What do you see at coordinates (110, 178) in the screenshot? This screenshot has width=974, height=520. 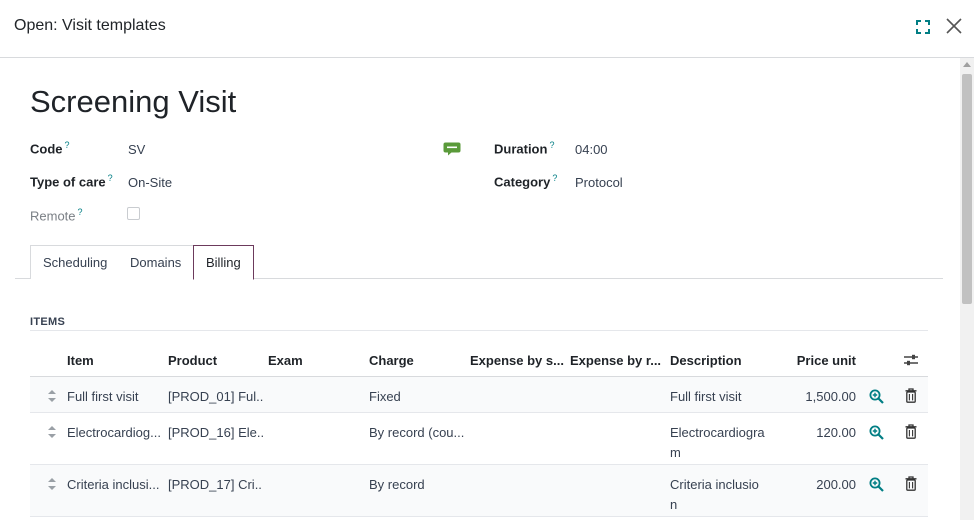 I see `type-of-care-help-icon: ?` at bounding box center [110, 178].